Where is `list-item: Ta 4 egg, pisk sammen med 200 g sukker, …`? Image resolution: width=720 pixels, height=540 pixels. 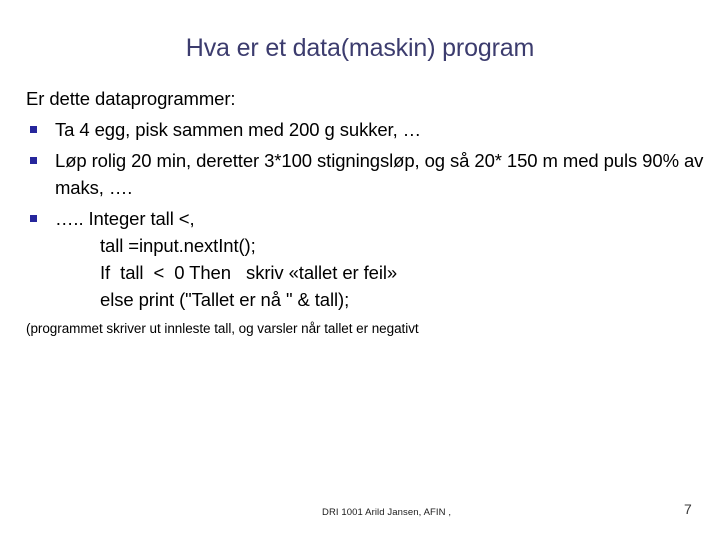 list-item: Ta 4 egg, pisk sammen med 200 g sukker, … is located at coordinates (373, 129).